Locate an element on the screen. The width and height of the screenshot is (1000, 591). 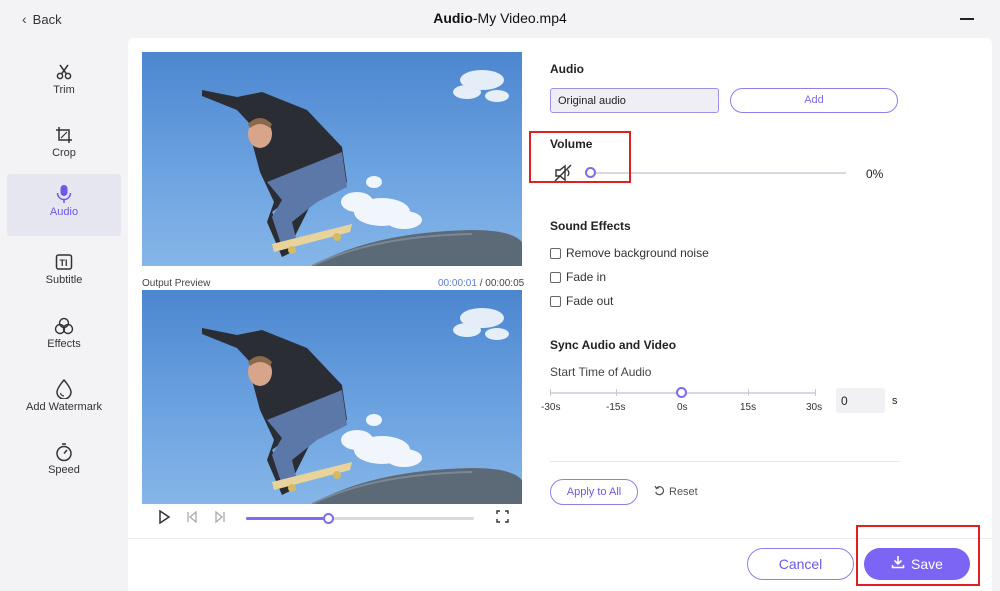
total-time: 00:00:05 is located at coordinates (505, 283).